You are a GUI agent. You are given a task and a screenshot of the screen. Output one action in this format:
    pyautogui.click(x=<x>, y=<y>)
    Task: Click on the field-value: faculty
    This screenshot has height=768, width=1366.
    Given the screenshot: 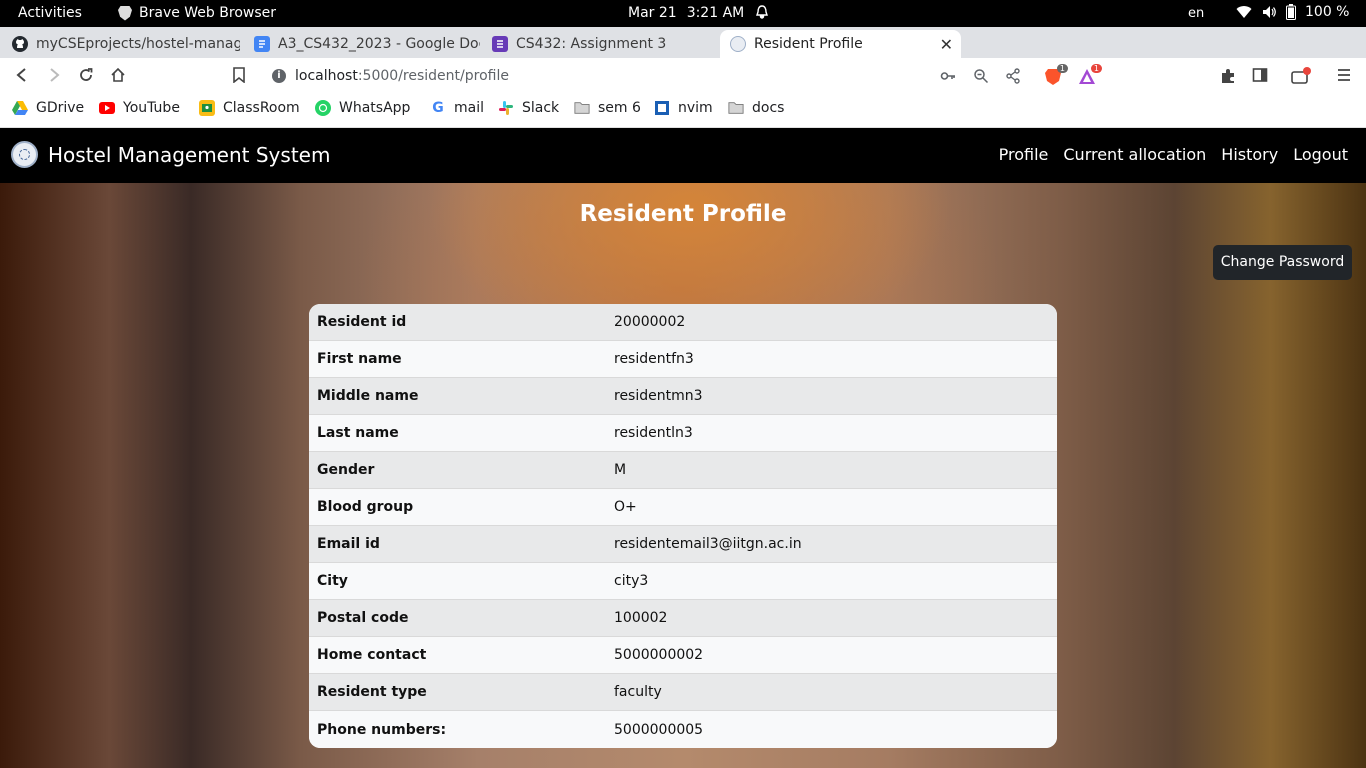 What is the action you would take?
    pyautogui.click(x=638, y=692)
    